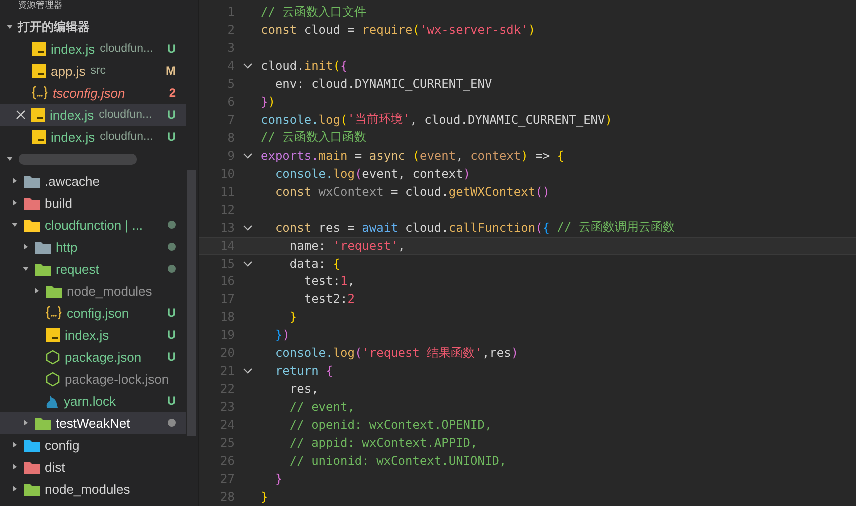 Image resolution: width=856 pixels, height=506 pixels. Describe the element at coordinates (90, 401) in the screenshot. I see `file-name: yarn.lock` at that location.